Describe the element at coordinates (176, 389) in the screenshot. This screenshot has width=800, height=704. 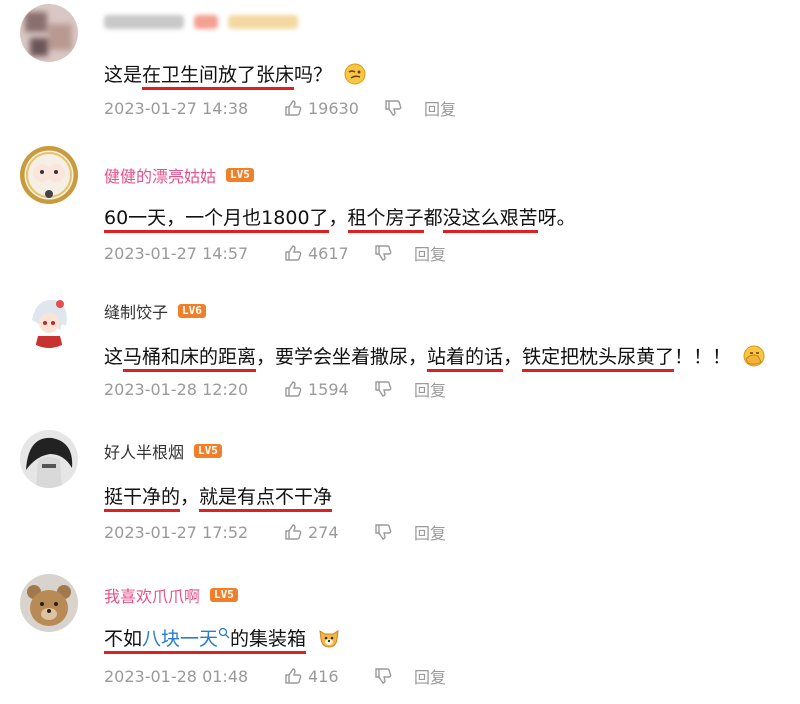
I see `timestamp: 2023-01-28 12:20` at that location.